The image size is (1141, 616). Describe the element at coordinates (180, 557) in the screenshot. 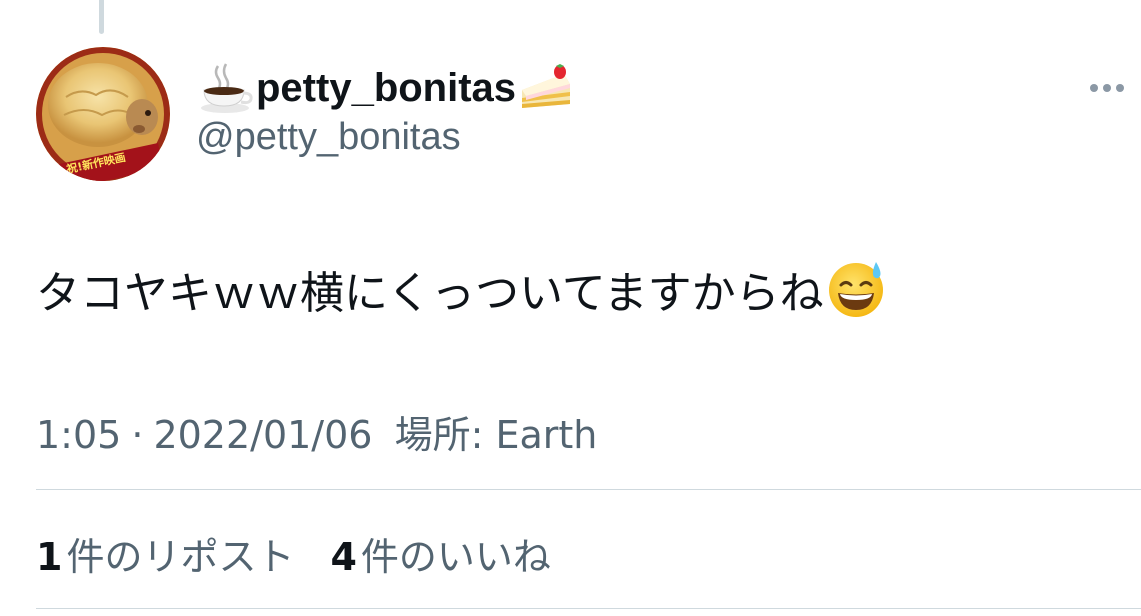

I see `reposts-label: 件のリポスト` at that location.